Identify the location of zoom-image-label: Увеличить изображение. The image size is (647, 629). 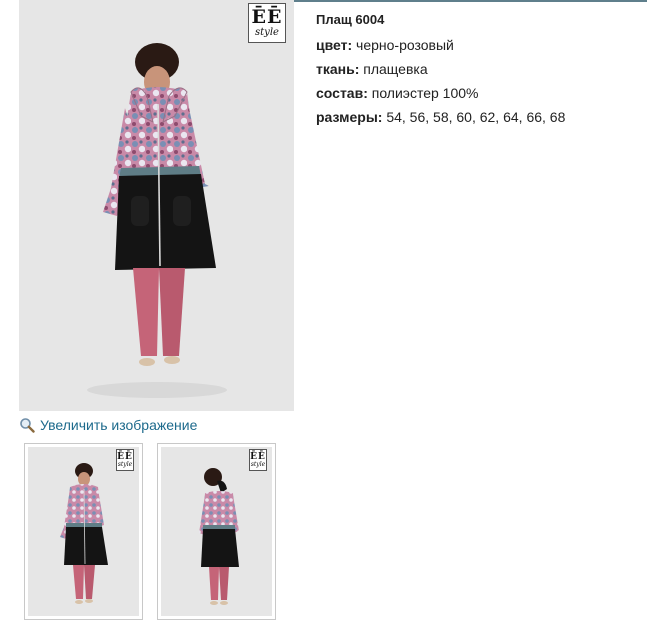
(119, 425).